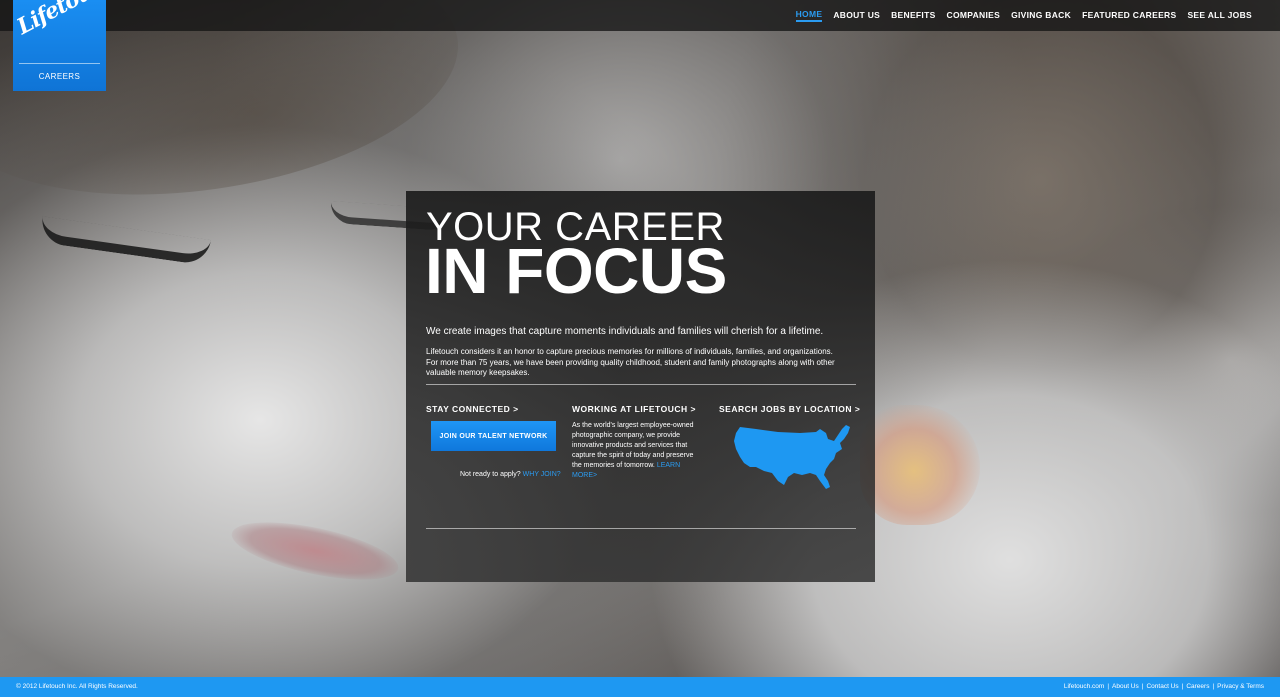 The height and width of the screenshot is (697, 1280). Describe the element at coordinates (974, 15) in the screenshot. I see `nav-companies: COMPANIES` at that location.